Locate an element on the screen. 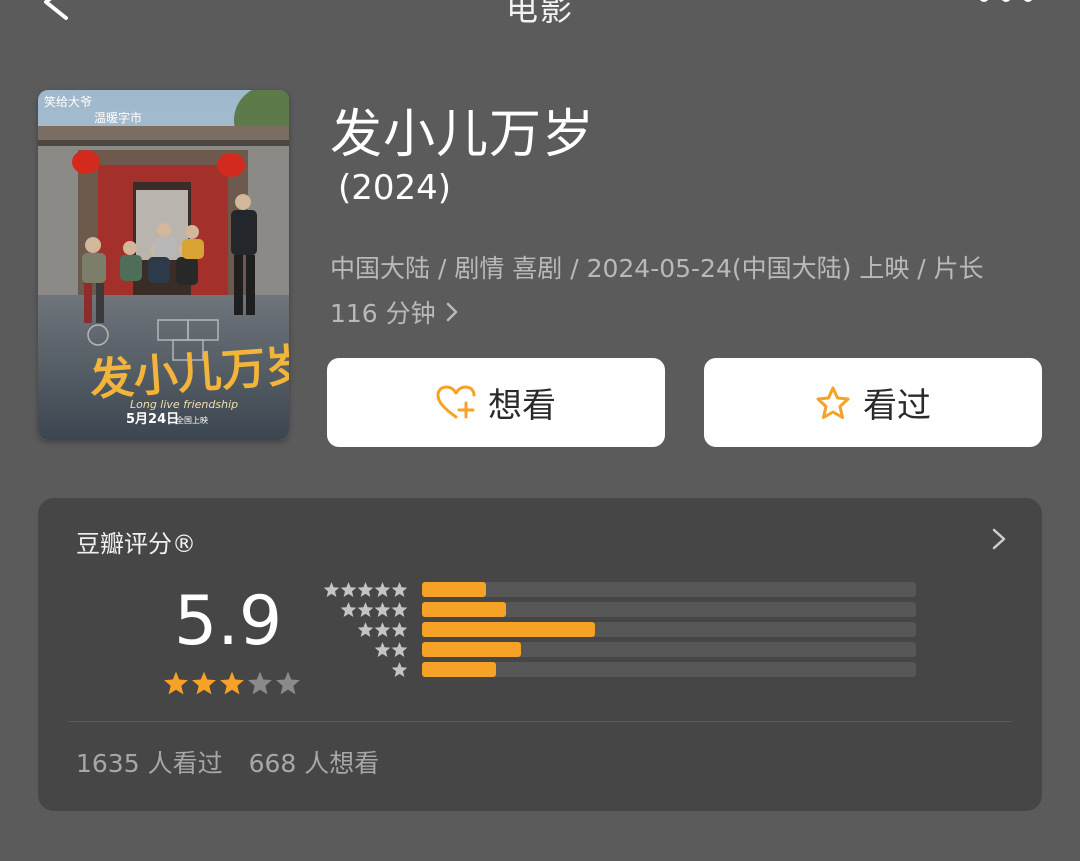 This screenshot has height=861, width=1080. movie-title: 发小儿万岁 is located at coordinates (463, 135).